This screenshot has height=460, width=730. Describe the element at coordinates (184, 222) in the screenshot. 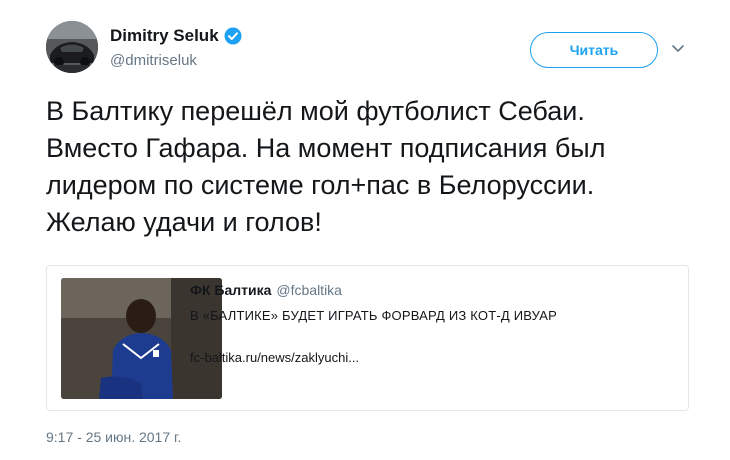

I see `tweet-text-line: Желаю удачи и голов!` at that location.